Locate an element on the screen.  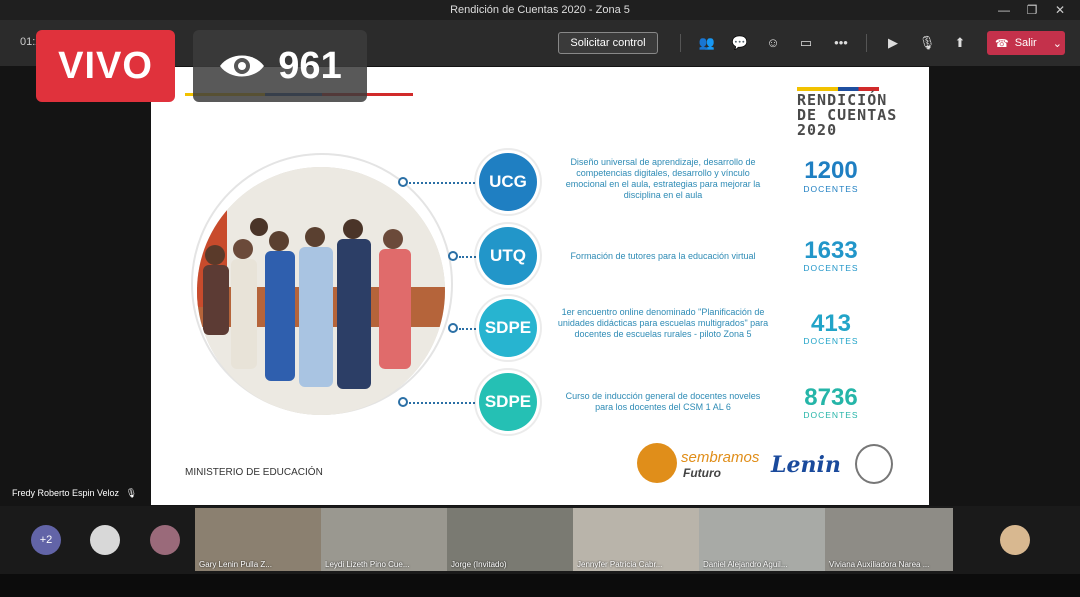
group-photo is located at coordinates (321, 291).